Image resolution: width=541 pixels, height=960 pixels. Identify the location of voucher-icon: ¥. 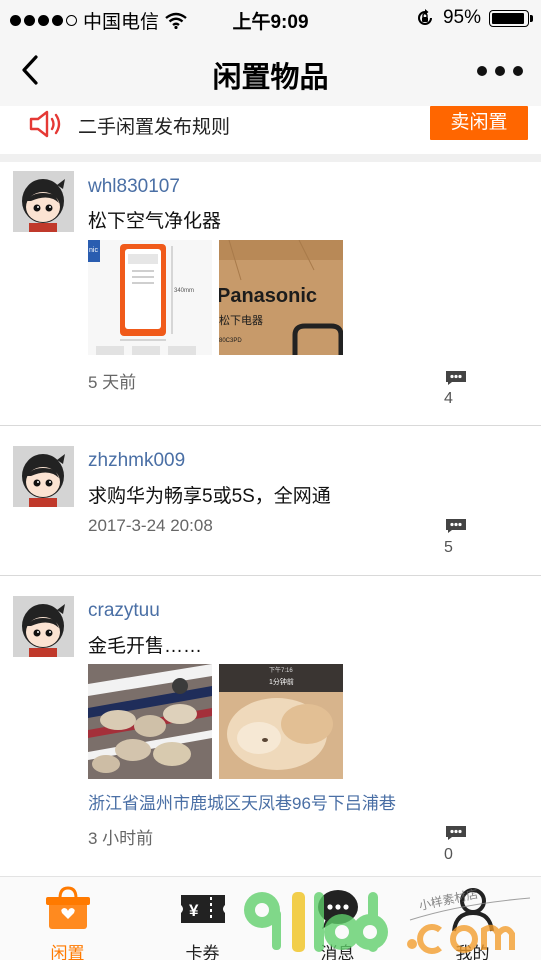
(203, 909).